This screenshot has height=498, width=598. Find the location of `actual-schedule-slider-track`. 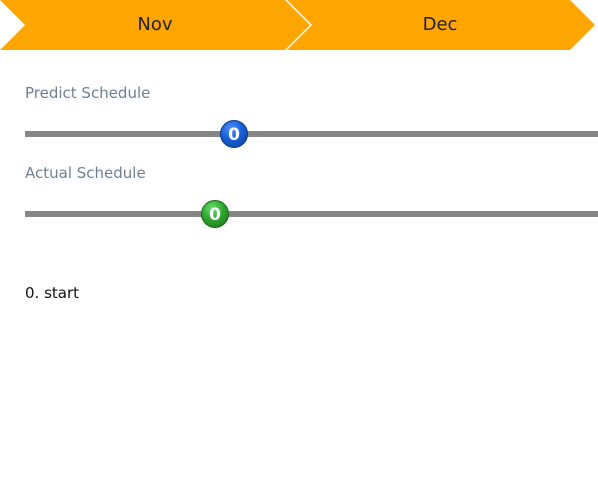

actual-schedule-slider-track is located at coordinates (311, 214).